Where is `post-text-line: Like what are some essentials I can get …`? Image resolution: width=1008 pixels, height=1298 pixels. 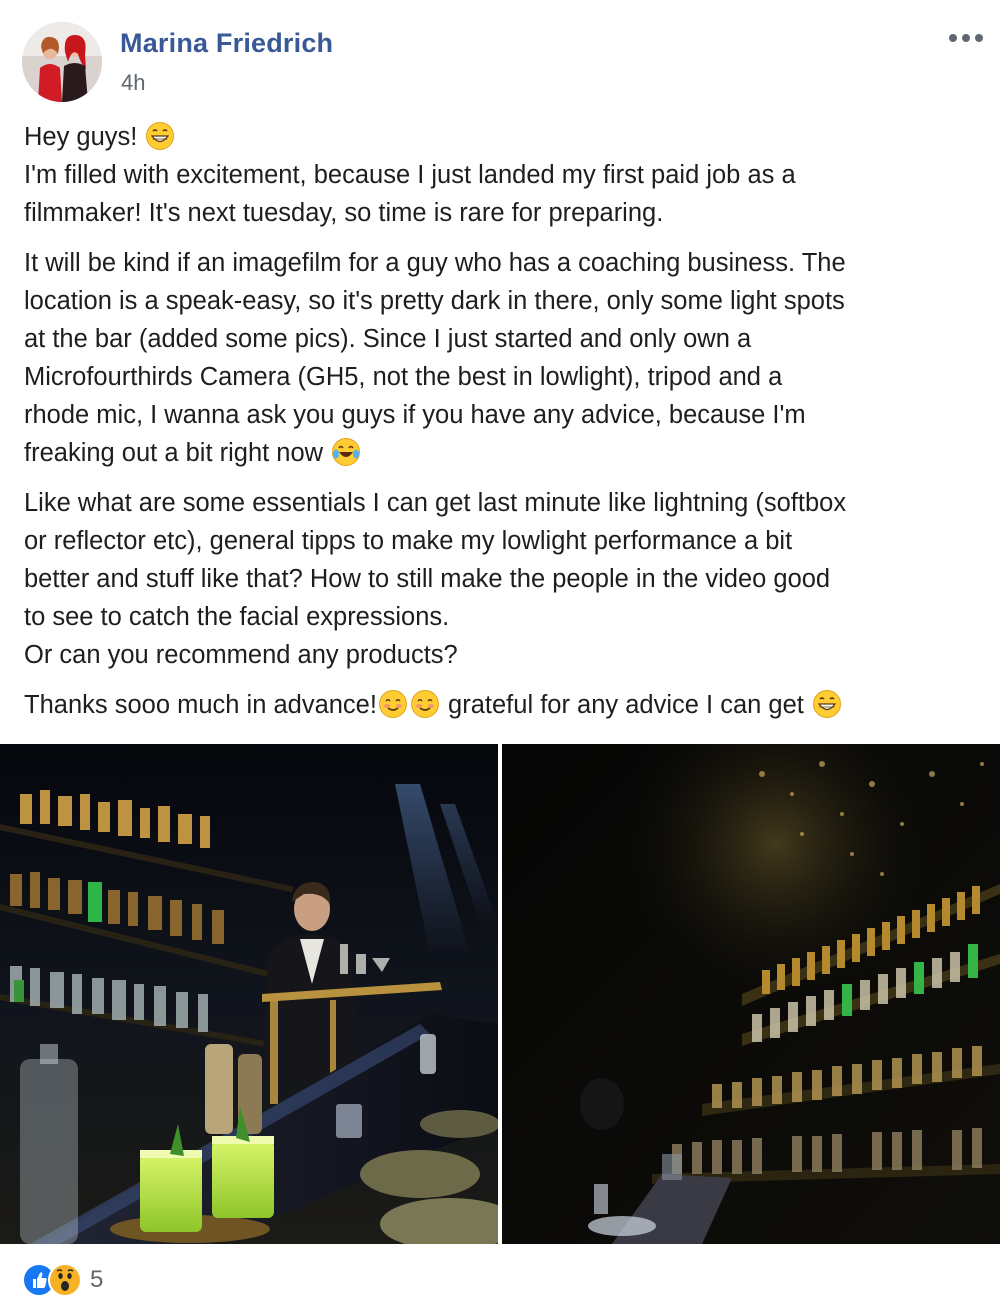
post-text-line: Like what are some essentials I can get … is located at coordinates (504, 503).